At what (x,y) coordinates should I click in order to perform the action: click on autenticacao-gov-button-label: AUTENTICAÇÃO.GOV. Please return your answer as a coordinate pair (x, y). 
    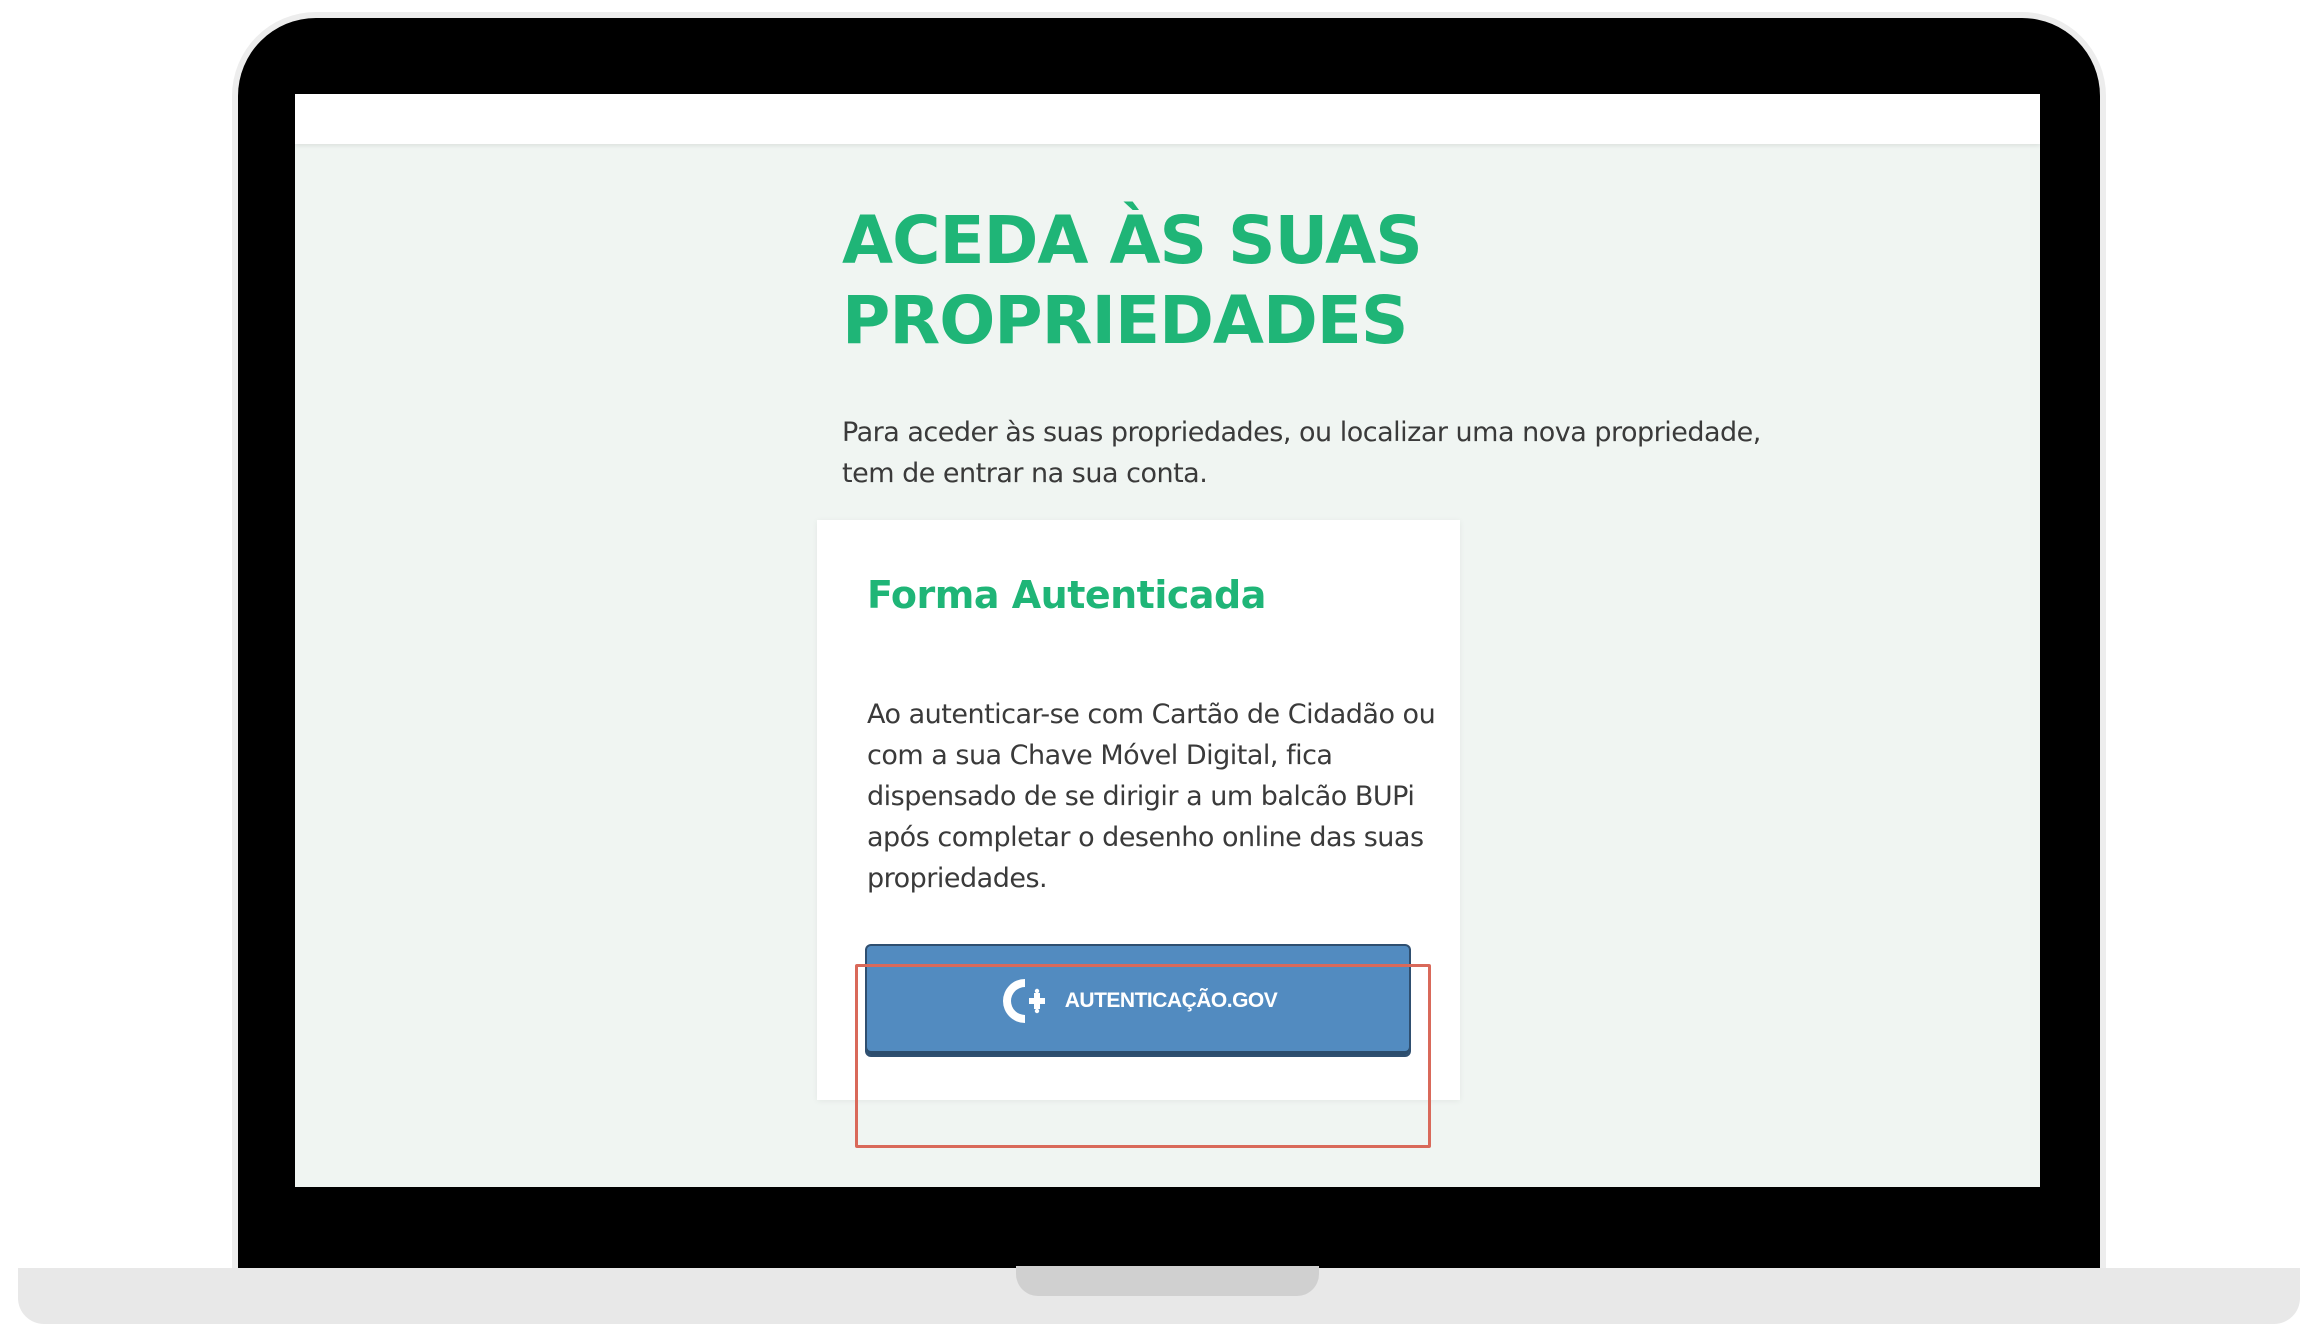
    Looking at the image, I should click on (1171, 1000).